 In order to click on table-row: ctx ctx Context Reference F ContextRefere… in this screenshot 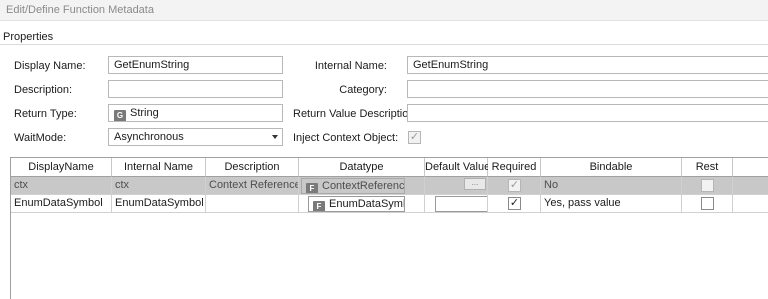, I will do `click(389, 186)`.